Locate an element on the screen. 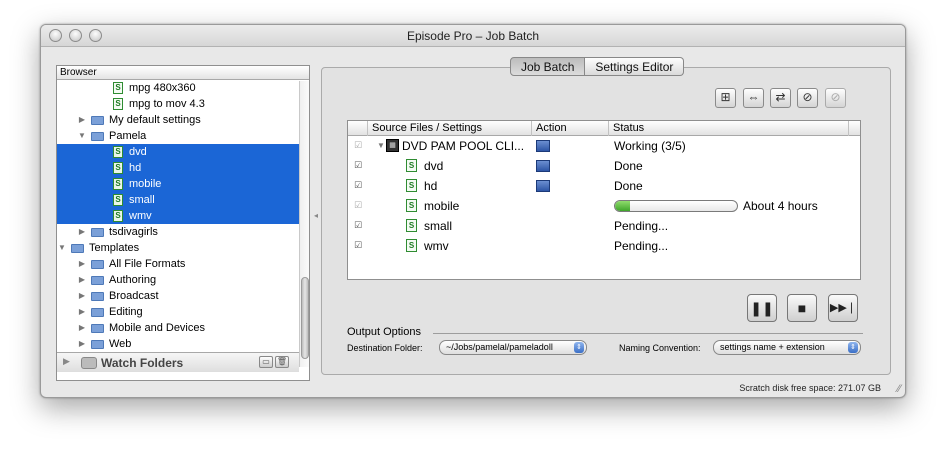  browser-item: ▶ All File Formats is located at coordinates (183, 264).